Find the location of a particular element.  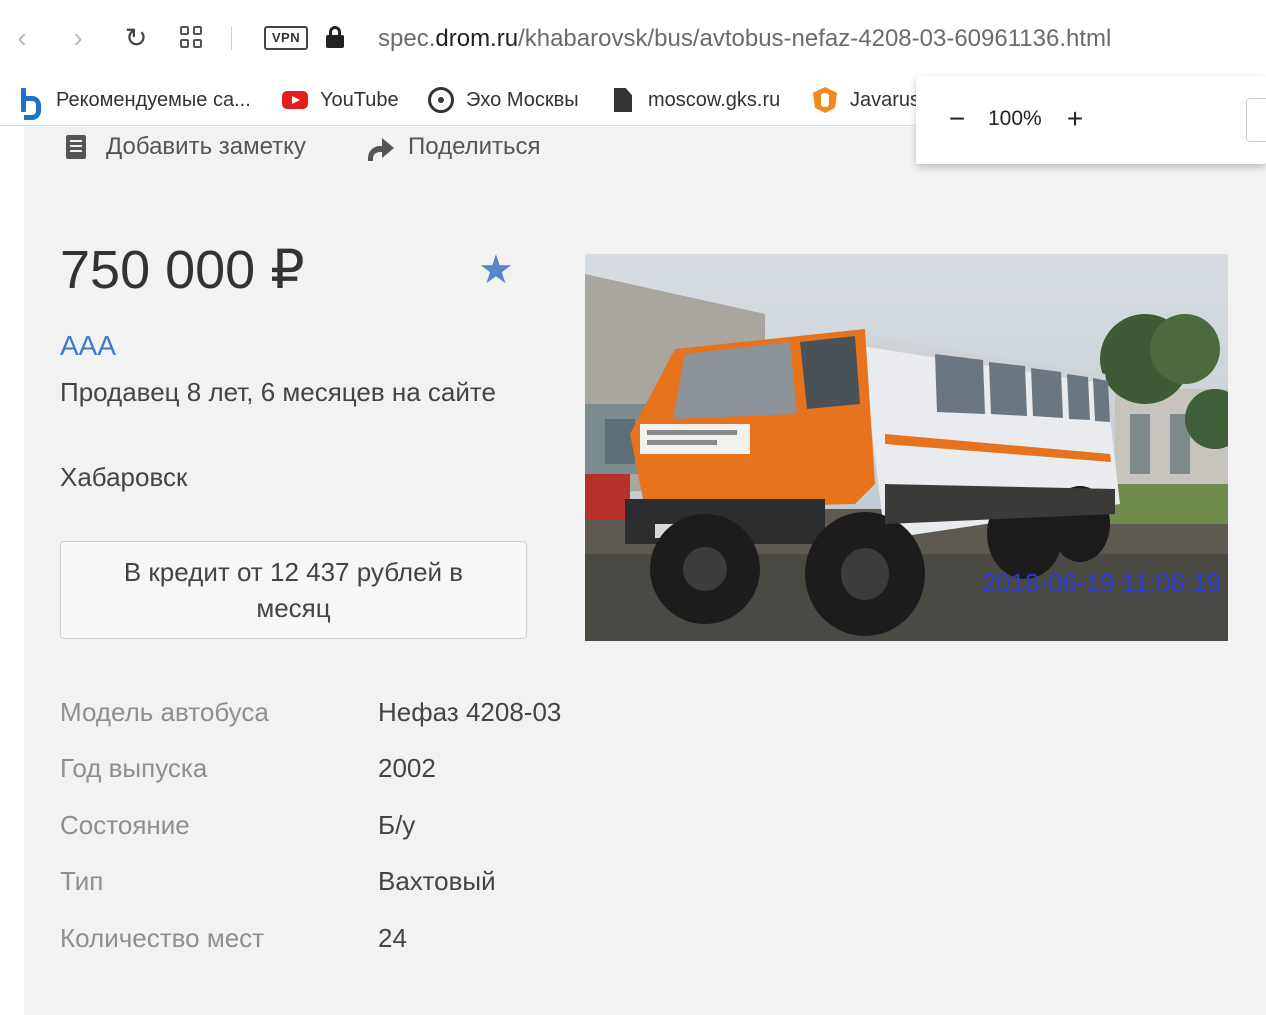

bookmark-label: Эхо Москвы is located at coordinates (522, 99).